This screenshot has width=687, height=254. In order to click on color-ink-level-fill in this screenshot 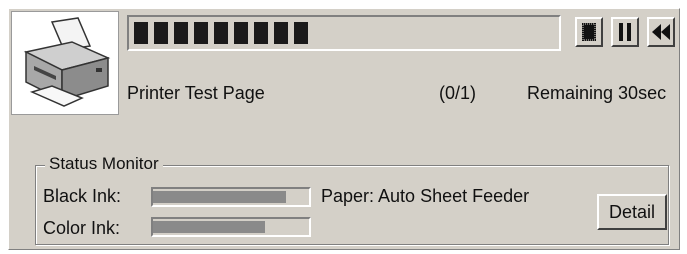, I will do `click(209, 227)`.